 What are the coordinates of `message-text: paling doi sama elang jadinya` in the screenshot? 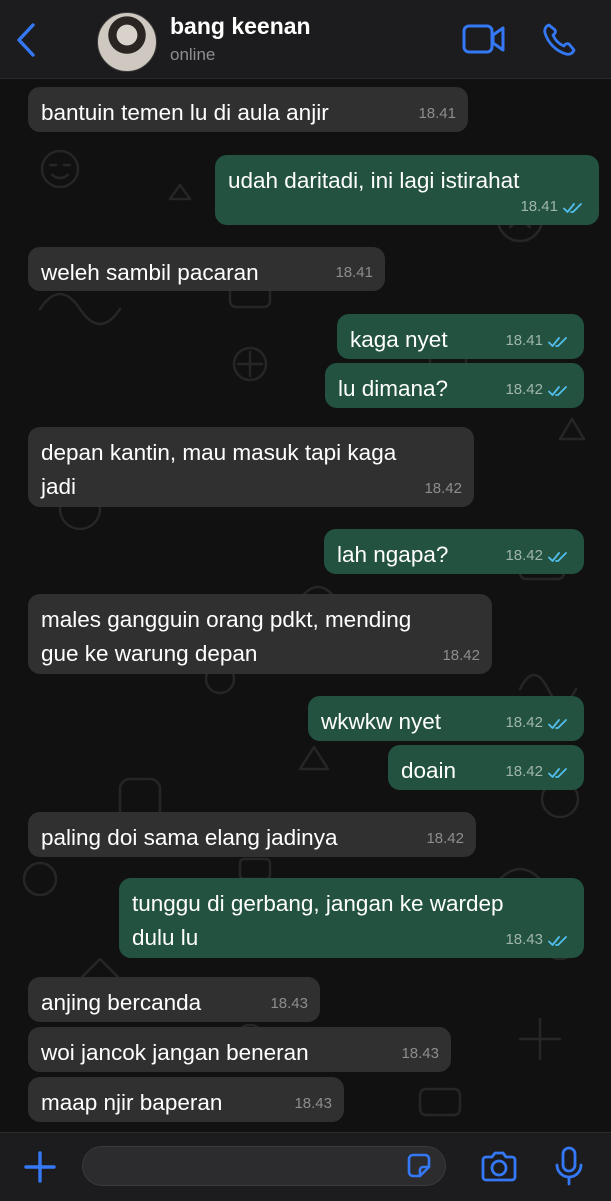 It's located at (189, 838).